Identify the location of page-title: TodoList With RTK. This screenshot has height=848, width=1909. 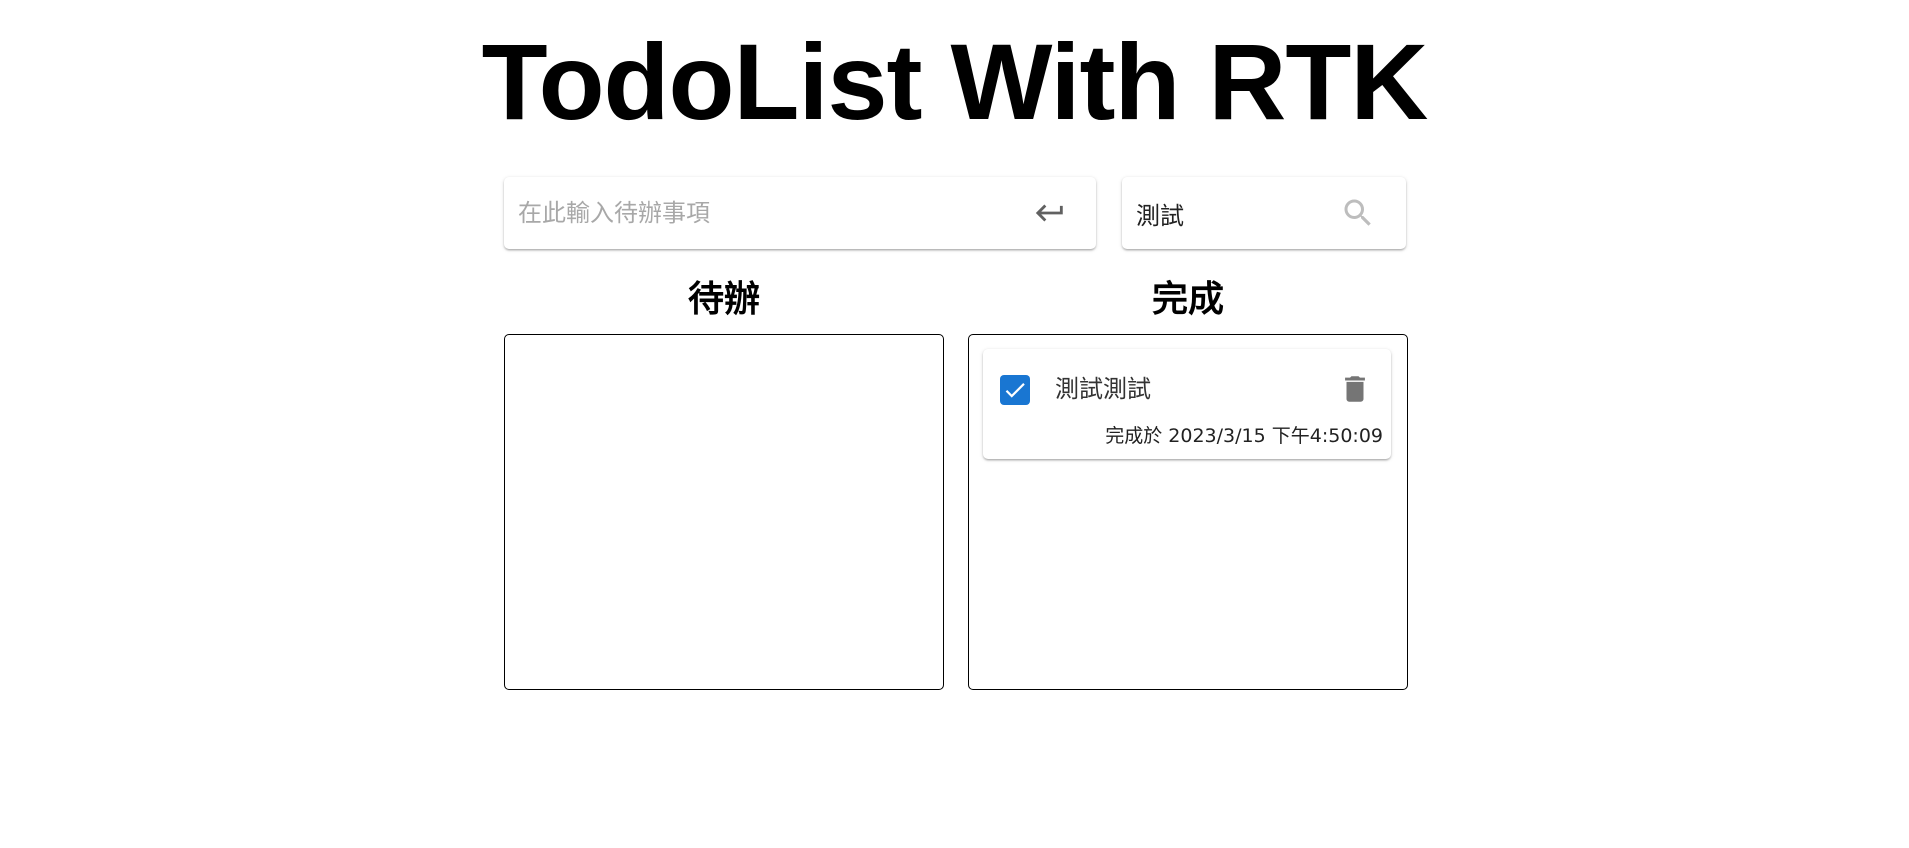
(955, 81).